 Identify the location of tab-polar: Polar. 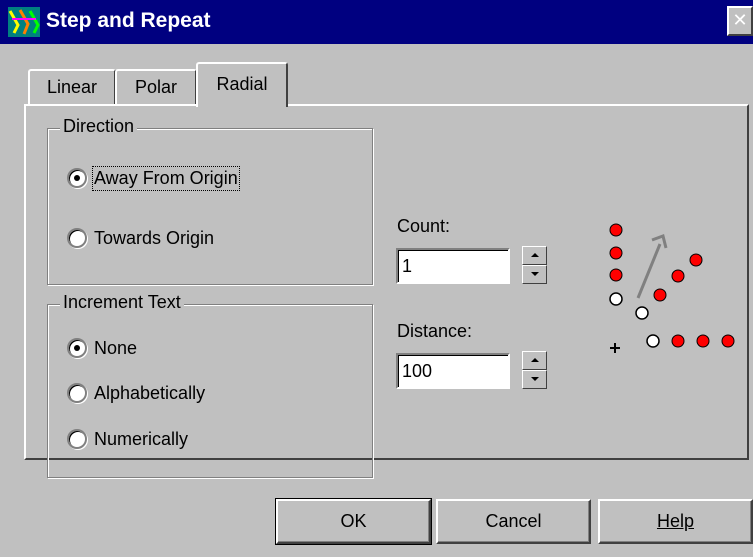
(156, 87).